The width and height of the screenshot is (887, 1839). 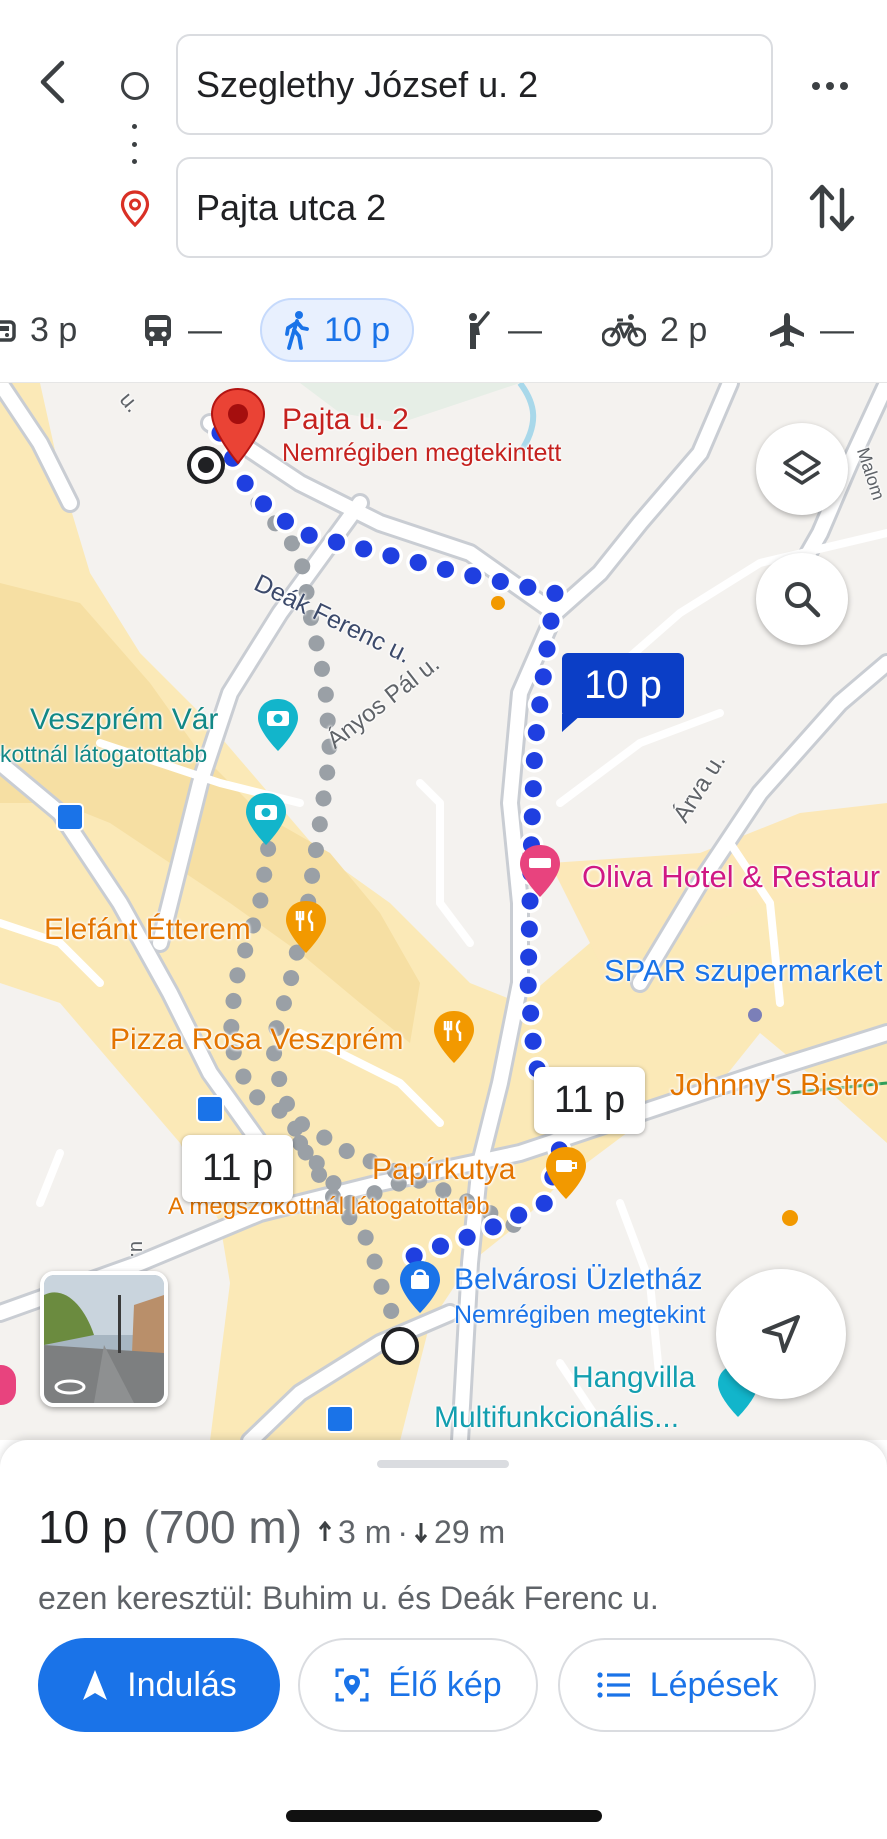 I want to click on mode-bike: 2 p, so click(x=654, y=330).